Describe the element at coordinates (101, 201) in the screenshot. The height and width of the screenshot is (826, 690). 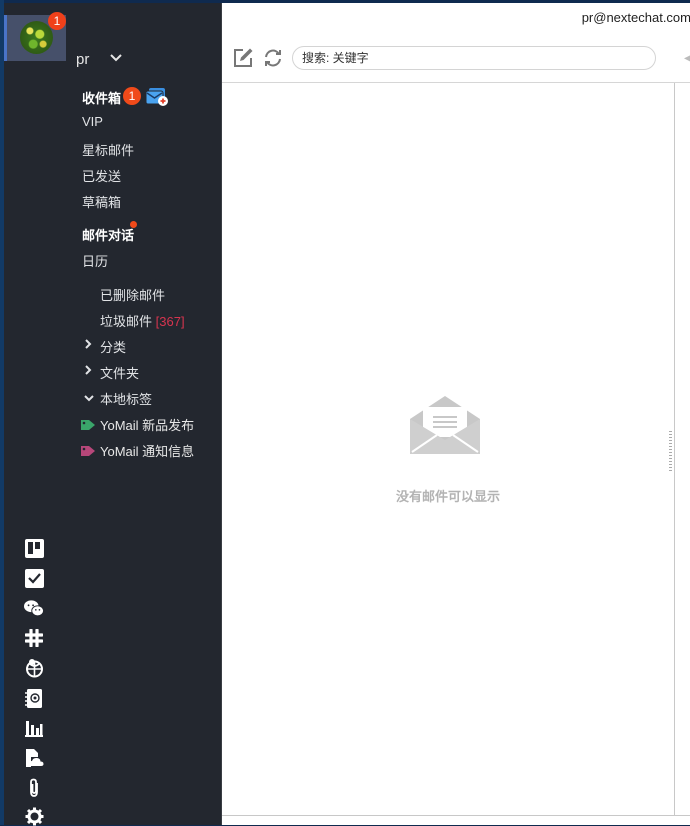
I see `sidebar-item-drafts: 草稿箱` at that location.